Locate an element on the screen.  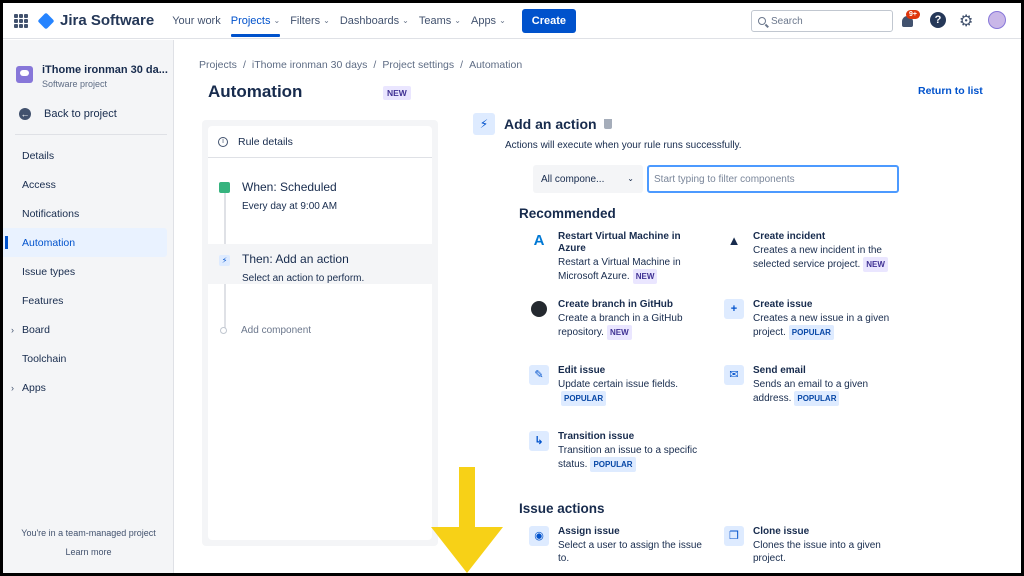
action-card-description-text: Update certain issue fields. is located at coordinates (618, 384).